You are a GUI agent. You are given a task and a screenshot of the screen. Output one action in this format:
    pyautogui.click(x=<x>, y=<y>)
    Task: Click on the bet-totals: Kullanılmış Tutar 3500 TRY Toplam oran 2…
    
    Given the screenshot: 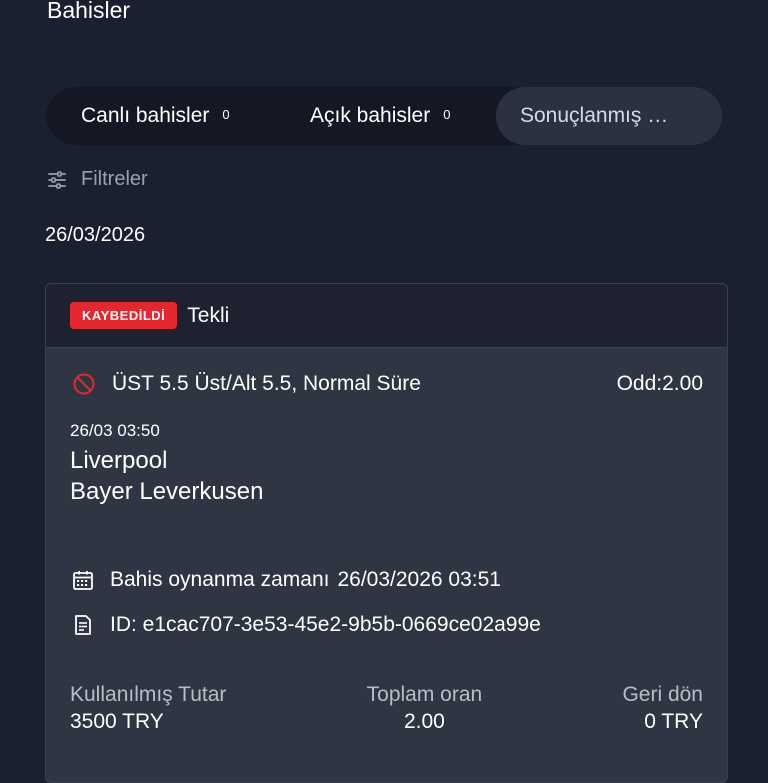 What is the action you would take?
    pyautogui.click(x=386, y=709)
    